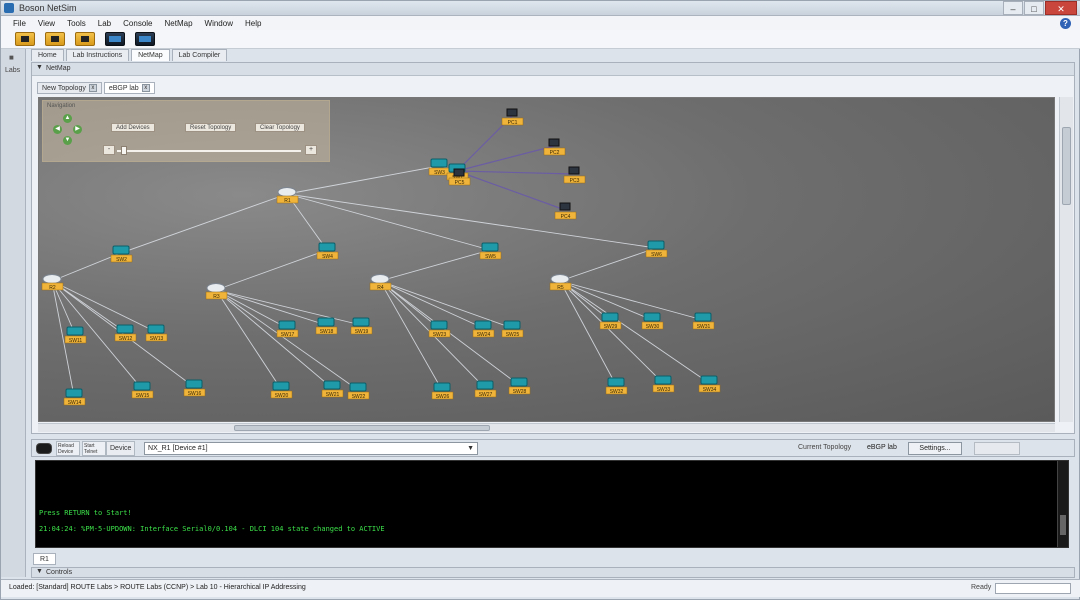 The height and width of the screenshot is (600, 1080). What do you see at coordinates (703, 321) in the screenshot?
I see `switch-node-d3: SW31` at bounding box center [703, 321].